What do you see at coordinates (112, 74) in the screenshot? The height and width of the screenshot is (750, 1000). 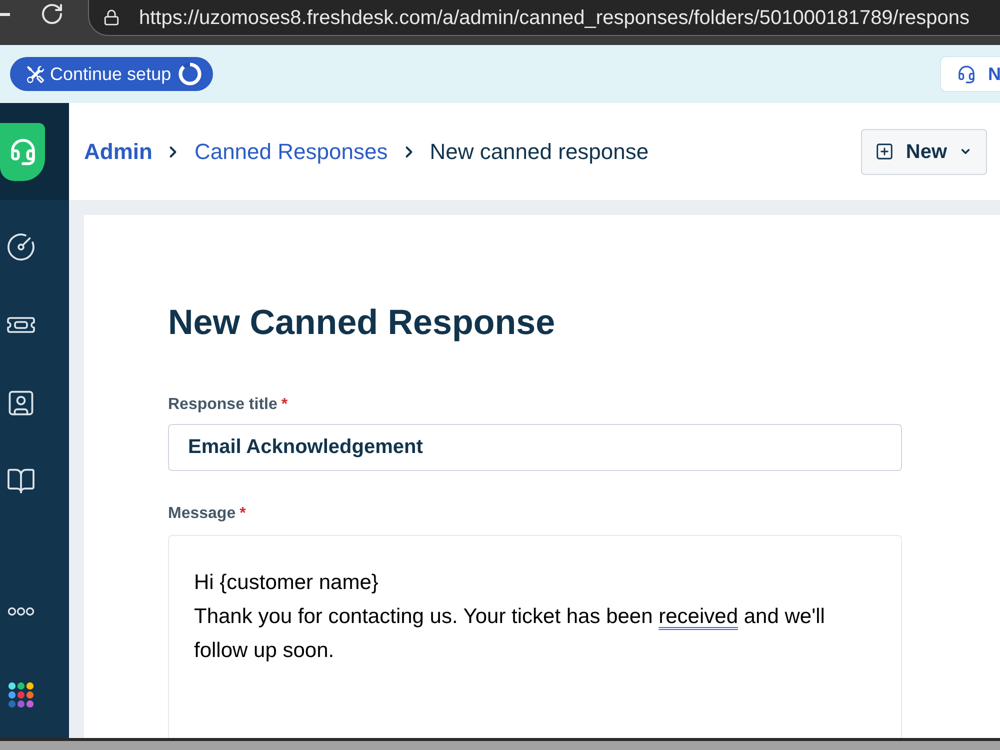 I see `continue-setup-button: Continue setup` at bounding box center [112, 74].